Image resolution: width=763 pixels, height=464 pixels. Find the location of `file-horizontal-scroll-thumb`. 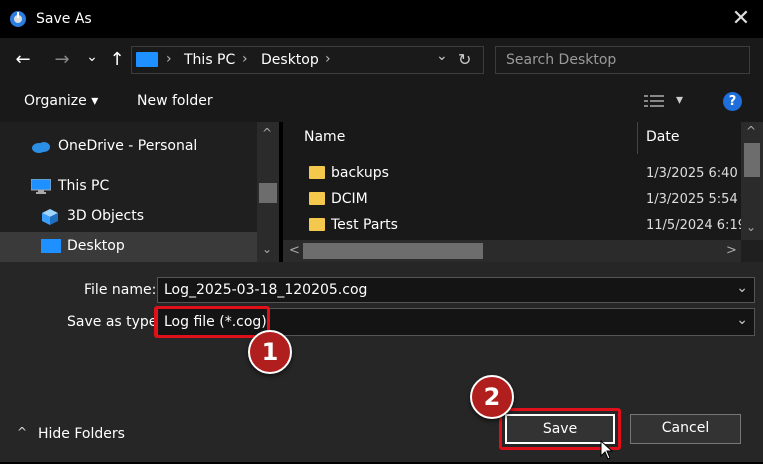

file-horizontal-scroll-thumb is located at coordinates (393, 251).